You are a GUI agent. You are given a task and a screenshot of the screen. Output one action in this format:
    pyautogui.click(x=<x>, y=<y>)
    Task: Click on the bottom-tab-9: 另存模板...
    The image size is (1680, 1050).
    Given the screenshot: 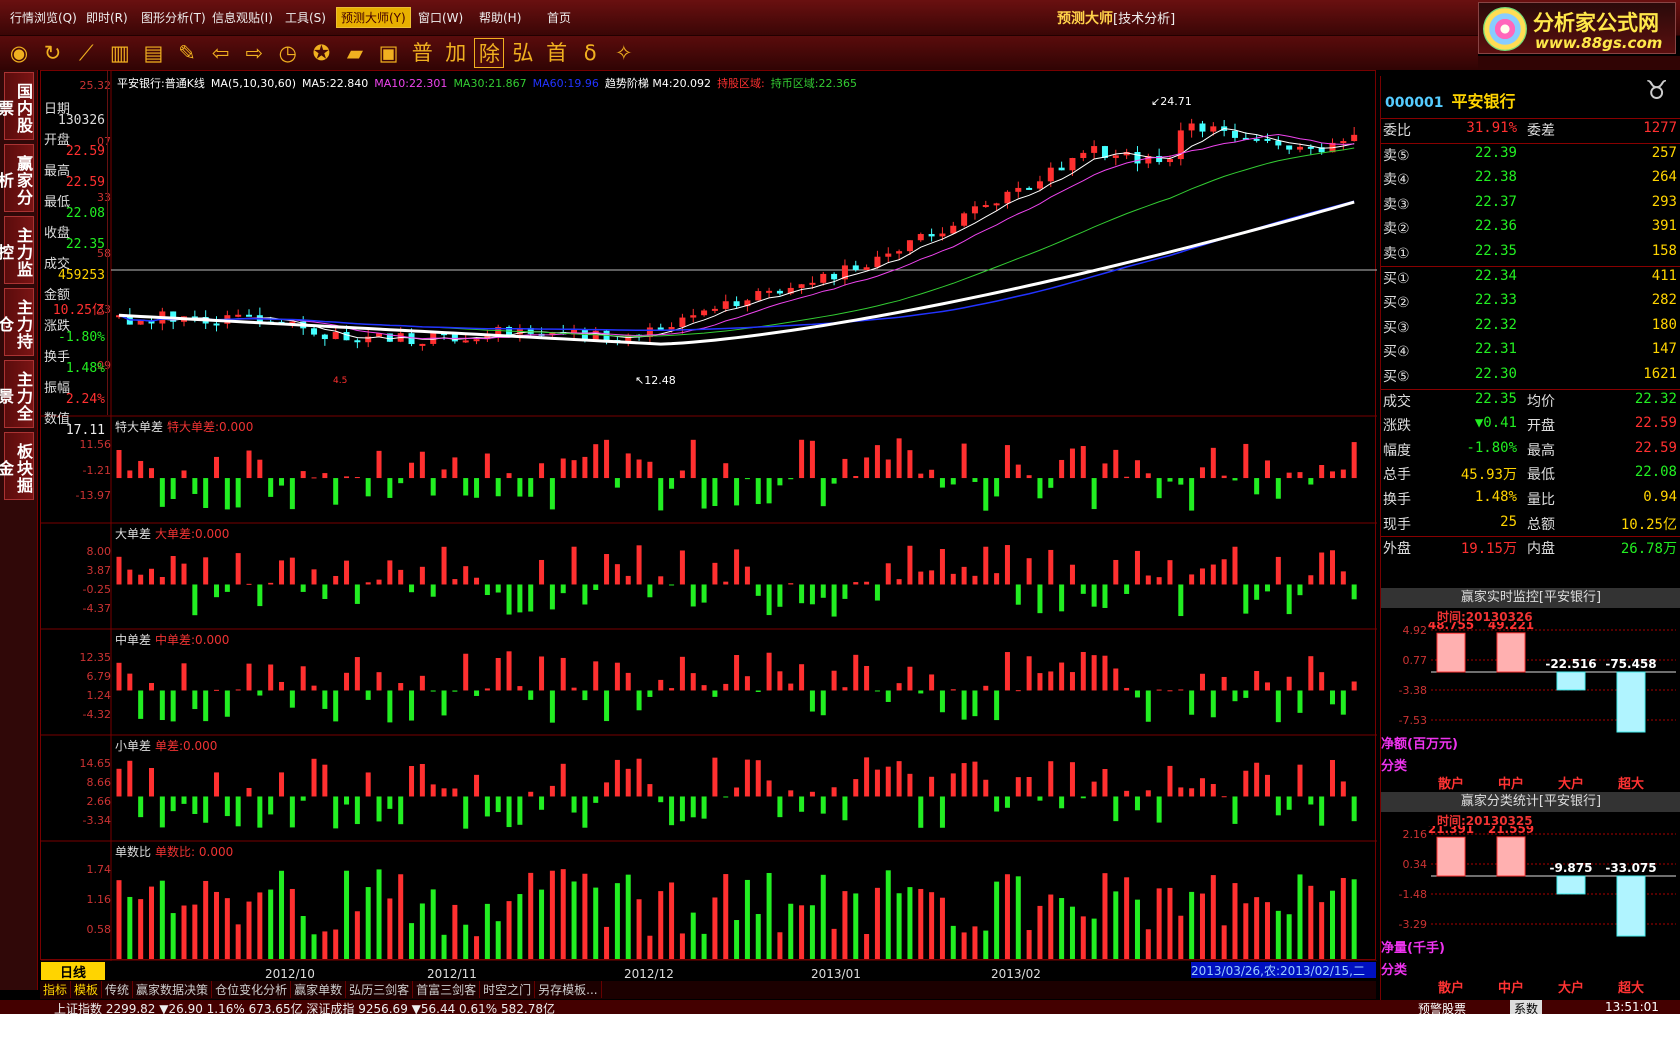 What is the action you would take?
    pyautogui.click(x=568, y=989)
    